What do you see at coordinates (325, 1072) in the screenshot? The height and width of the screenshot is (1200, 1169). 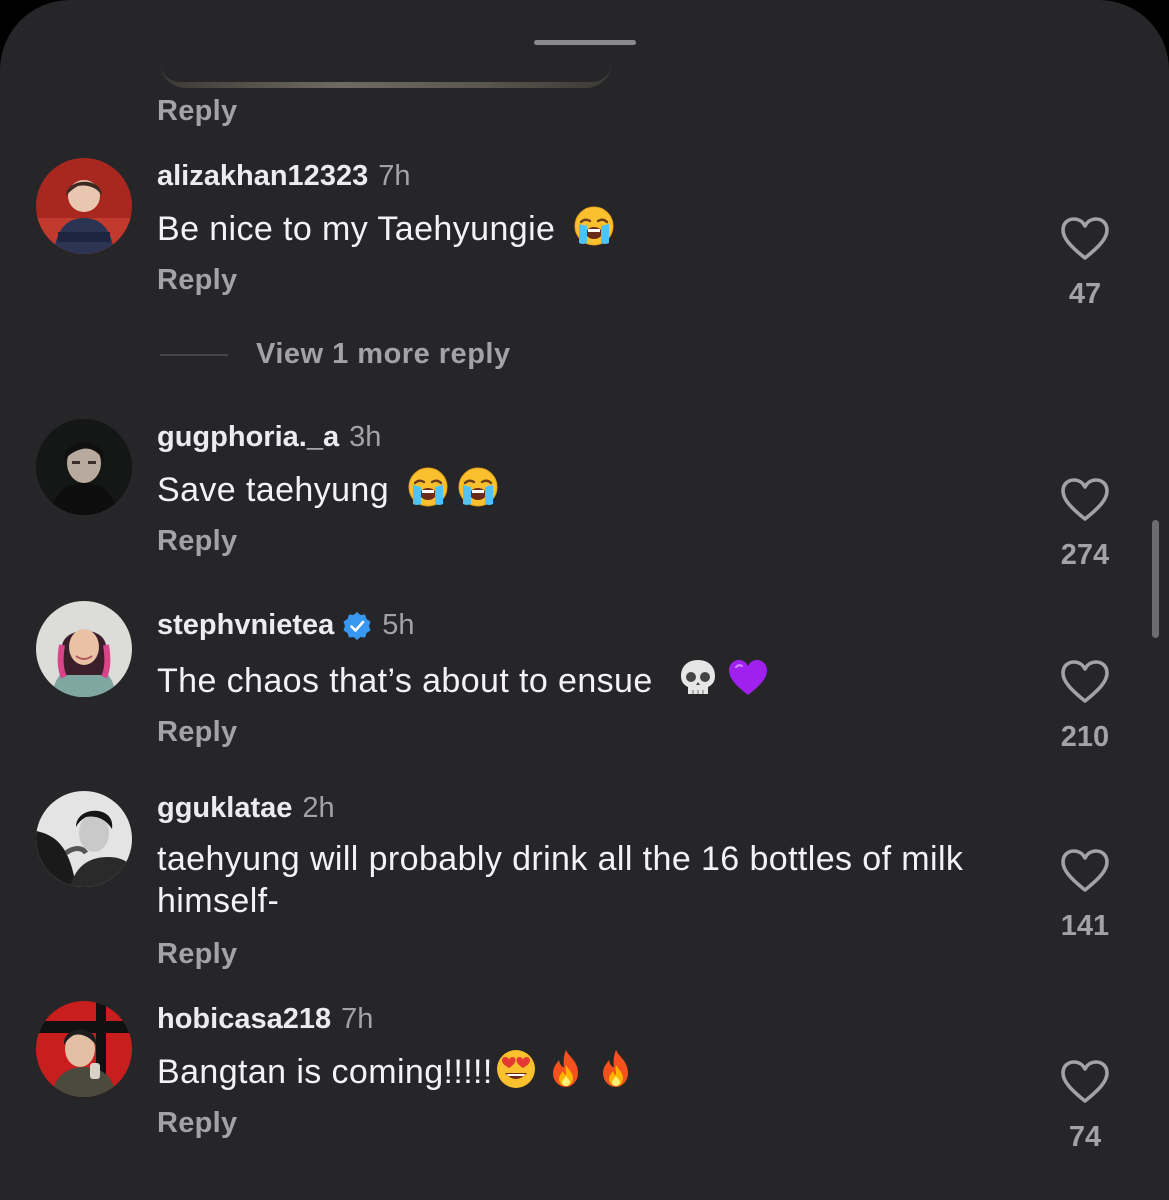 I see `comment-body: Bangtan is coming!!!!!` at bounding box center [325, 1072].